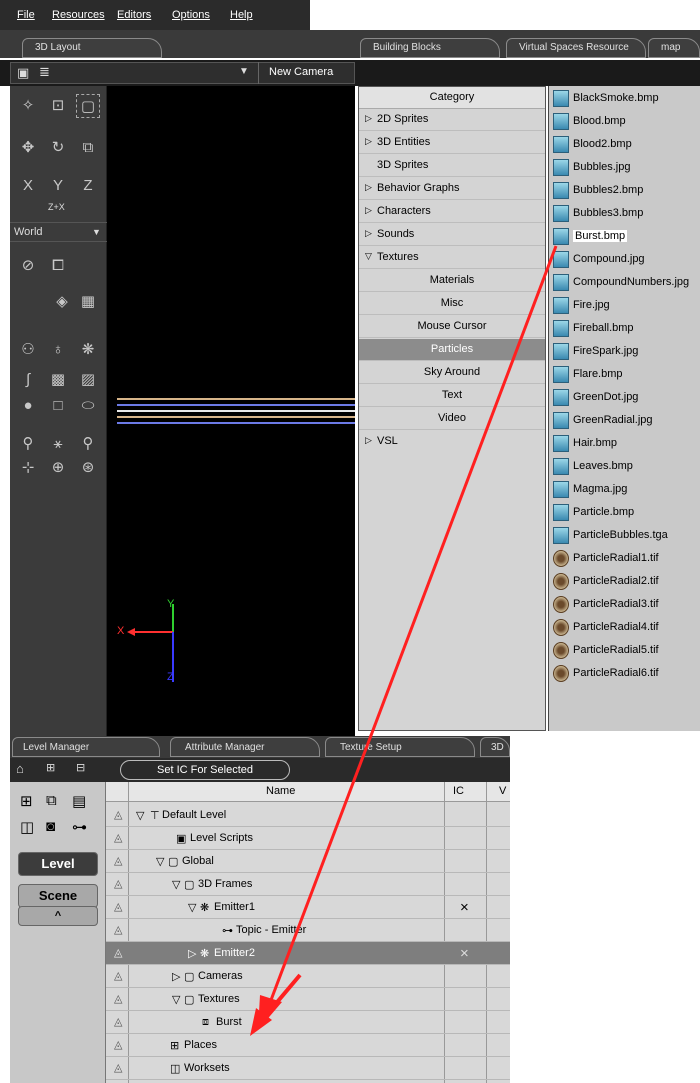  I want to click on set-ic-button: Set IC For Selected, so click(205, 770).